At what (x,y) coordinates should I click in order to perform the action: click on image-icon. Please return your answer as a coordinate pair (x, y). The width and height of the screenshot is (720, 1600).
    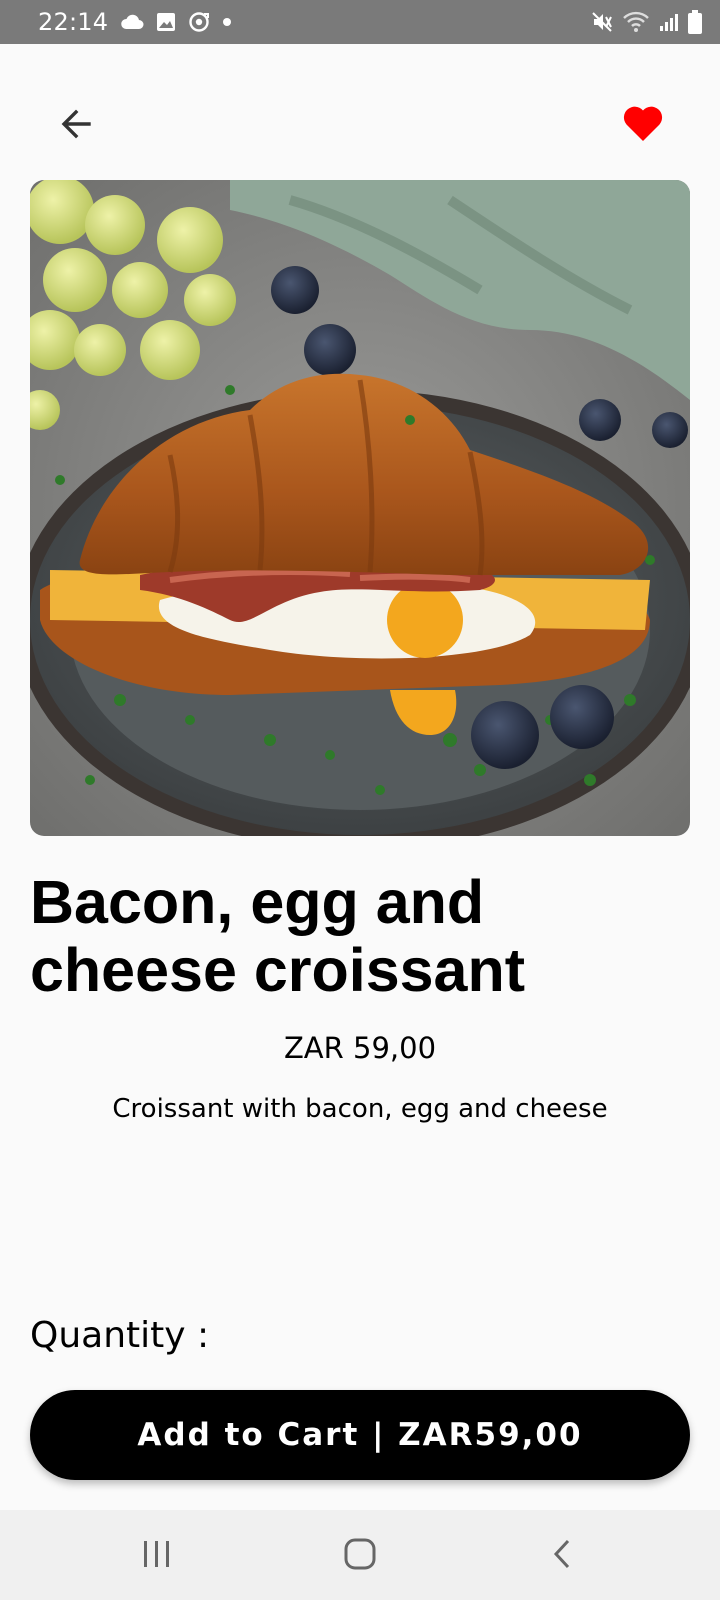
    Looking at the image, I should click on (166, 22).